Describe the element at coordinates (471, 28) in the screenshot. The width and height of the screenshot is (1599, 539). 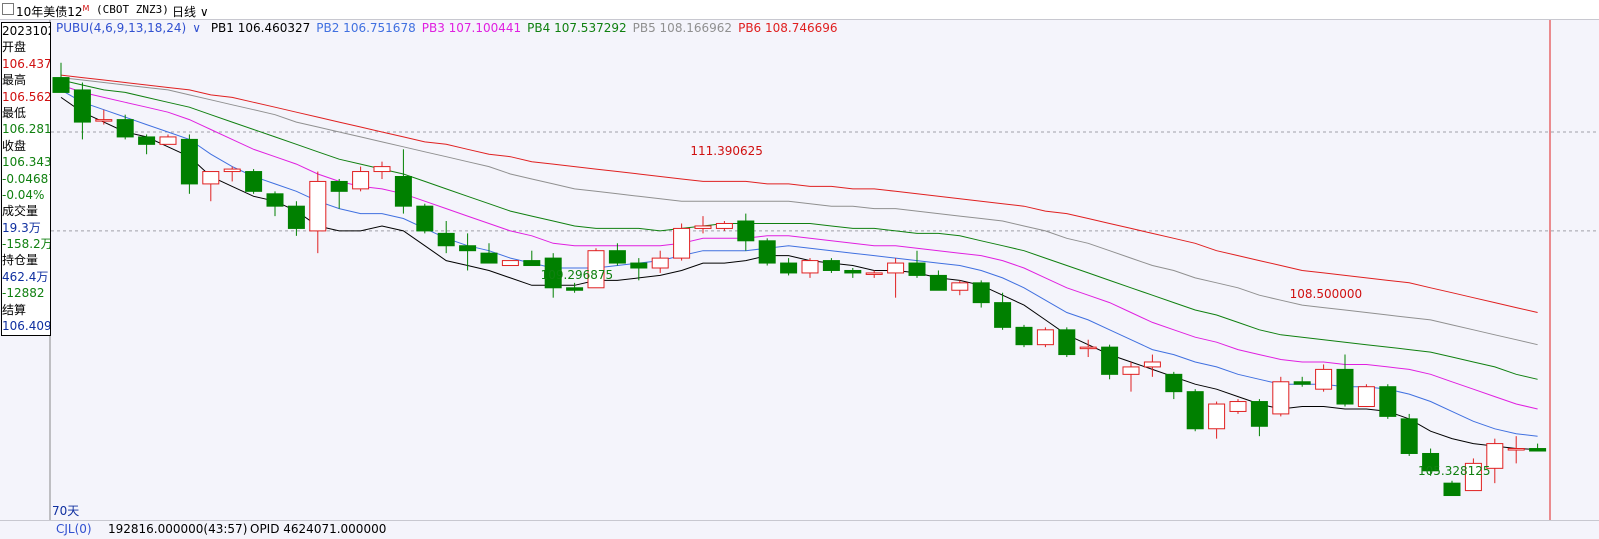
I see `indicator-value-pb3: PB3 107.100441` at that location.